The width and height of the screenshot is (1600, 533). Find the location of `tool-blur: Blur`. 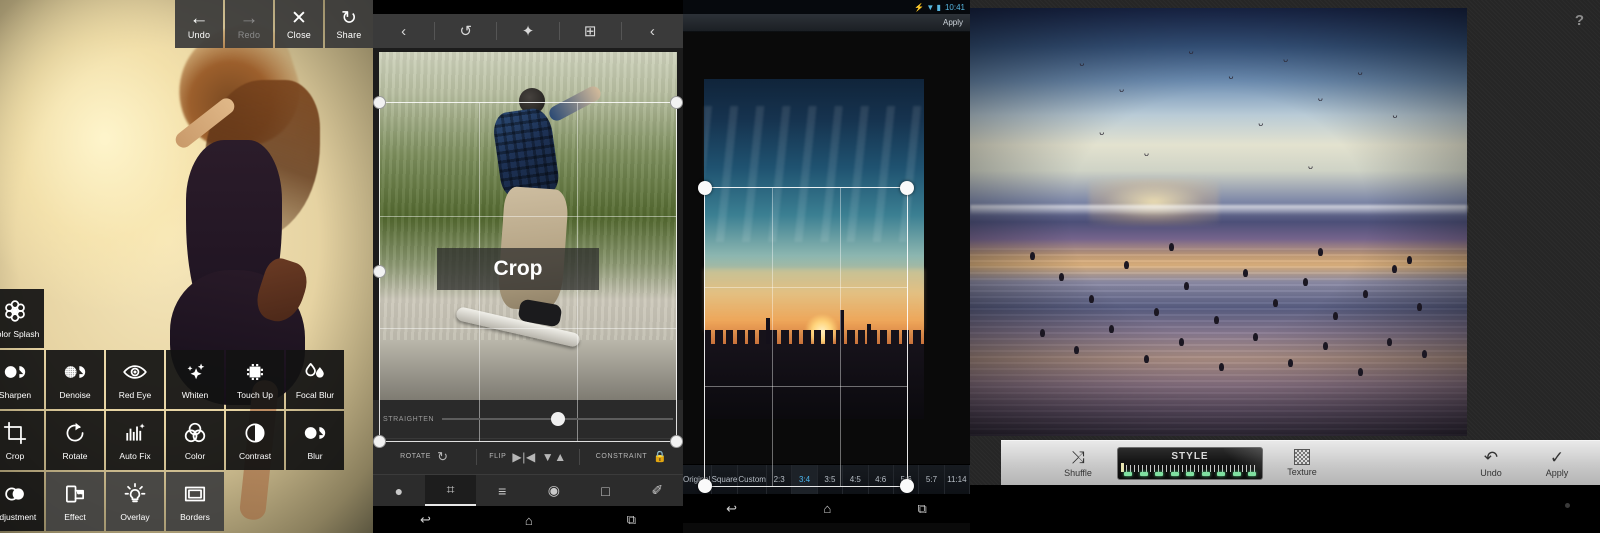

tool-blur: Blur is located at coordinates (315, 440).